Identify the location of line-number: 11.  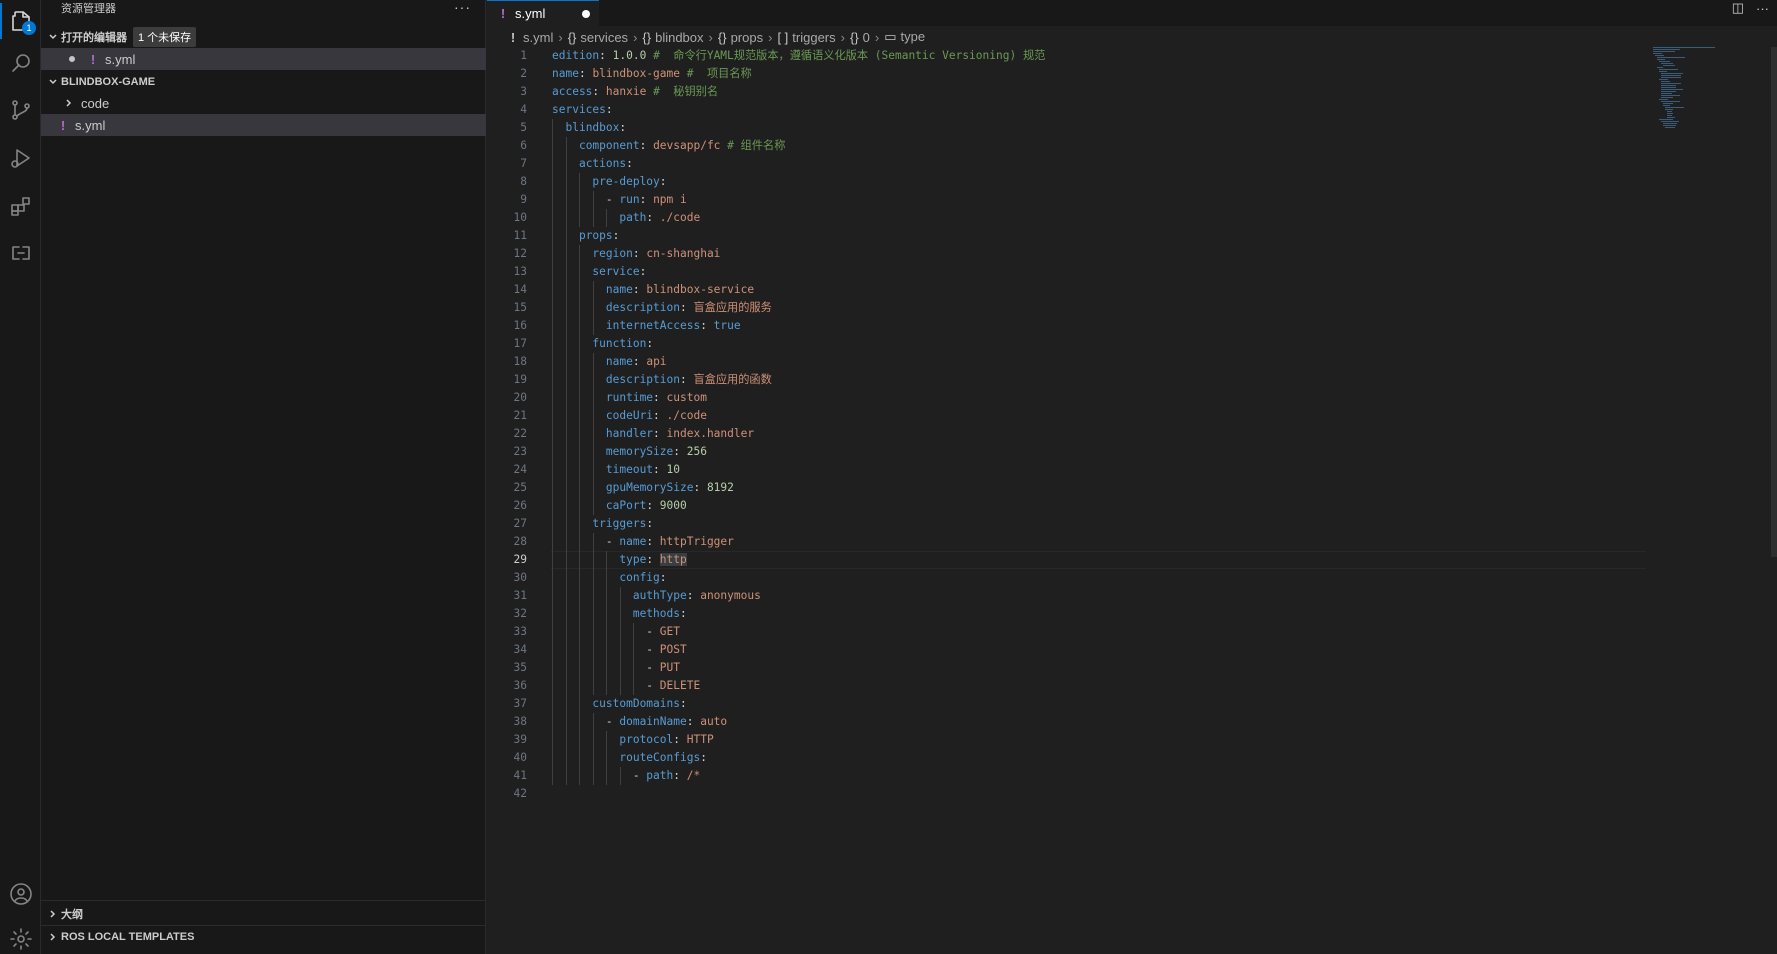
(520, 235).